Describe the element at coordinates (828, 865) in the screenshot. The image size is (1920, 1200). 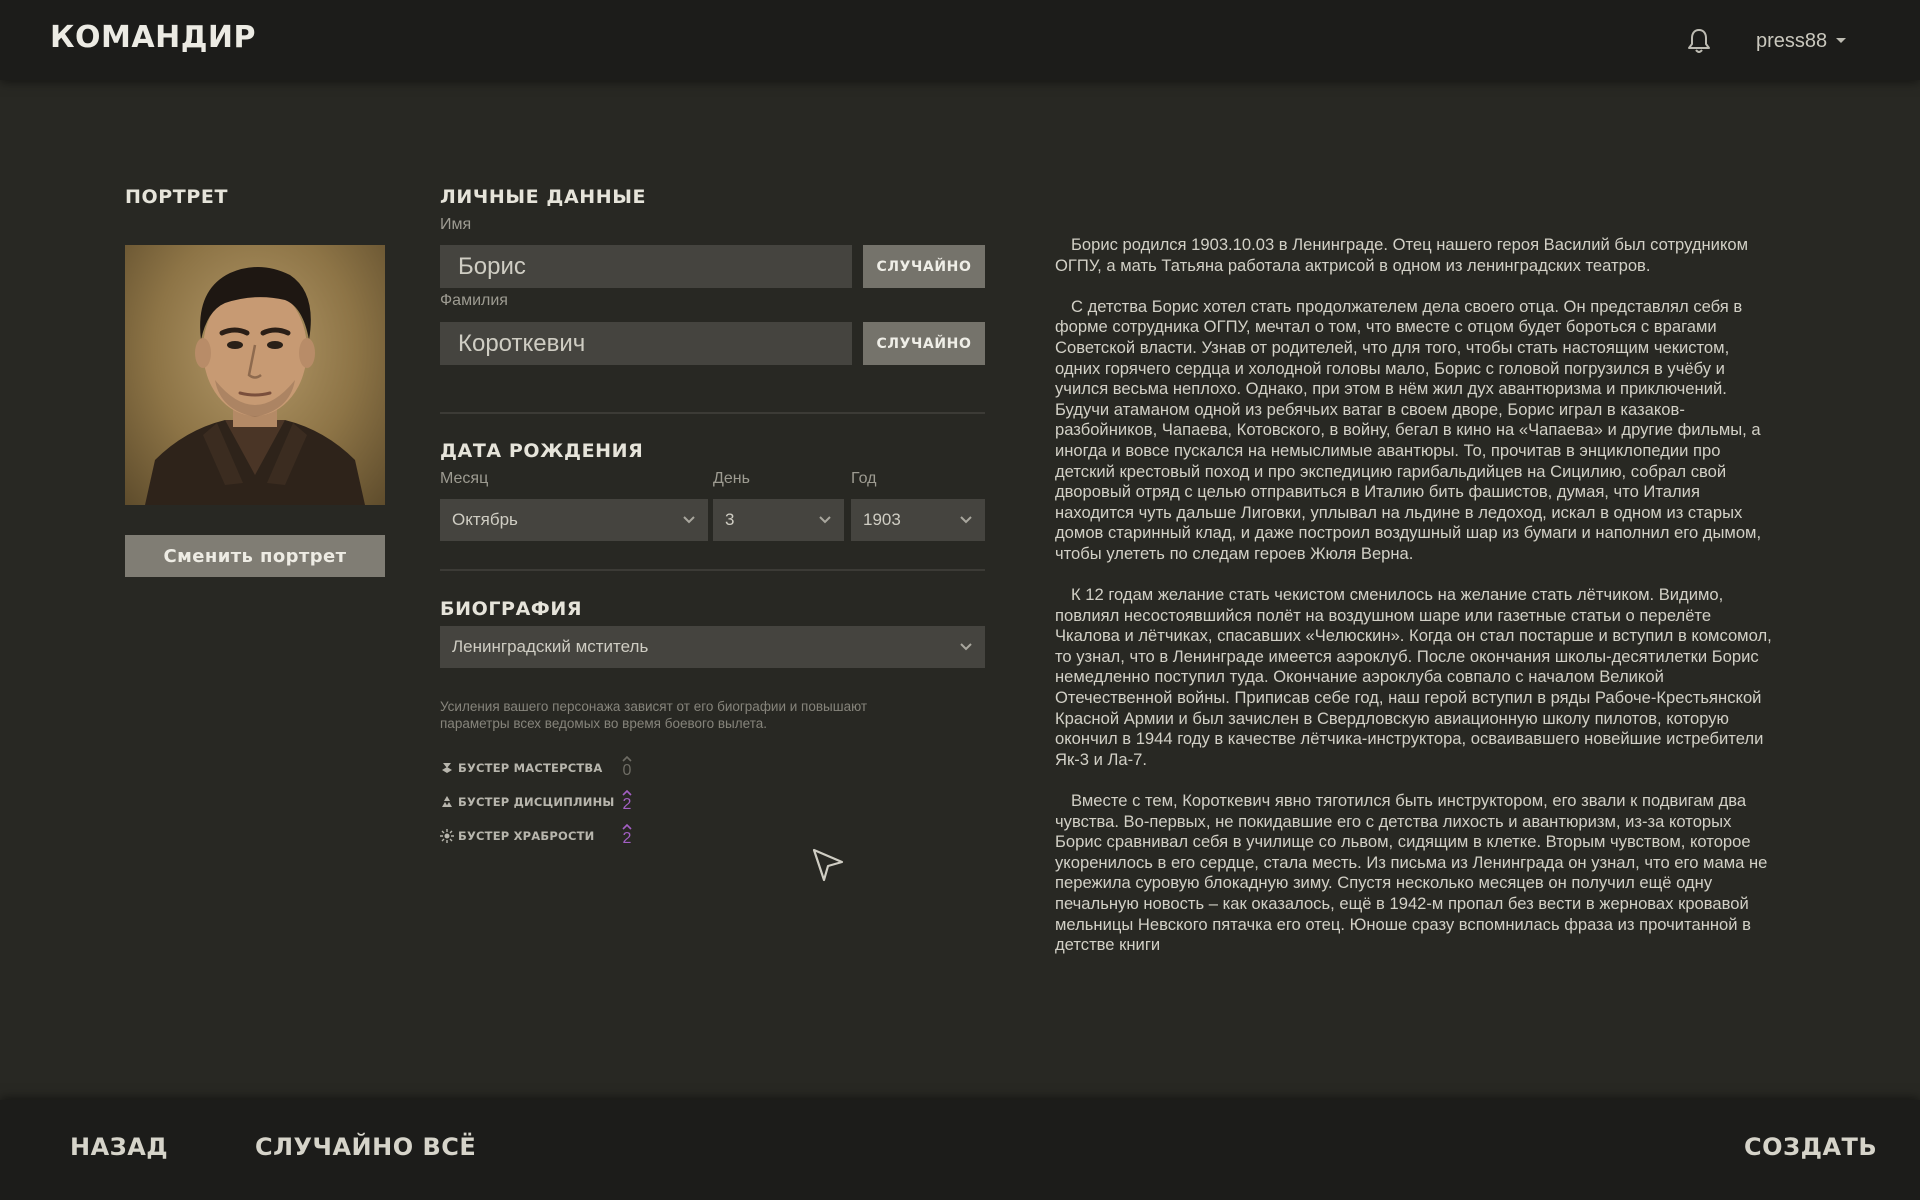
I see `mouse-cursor-icon` at that location.